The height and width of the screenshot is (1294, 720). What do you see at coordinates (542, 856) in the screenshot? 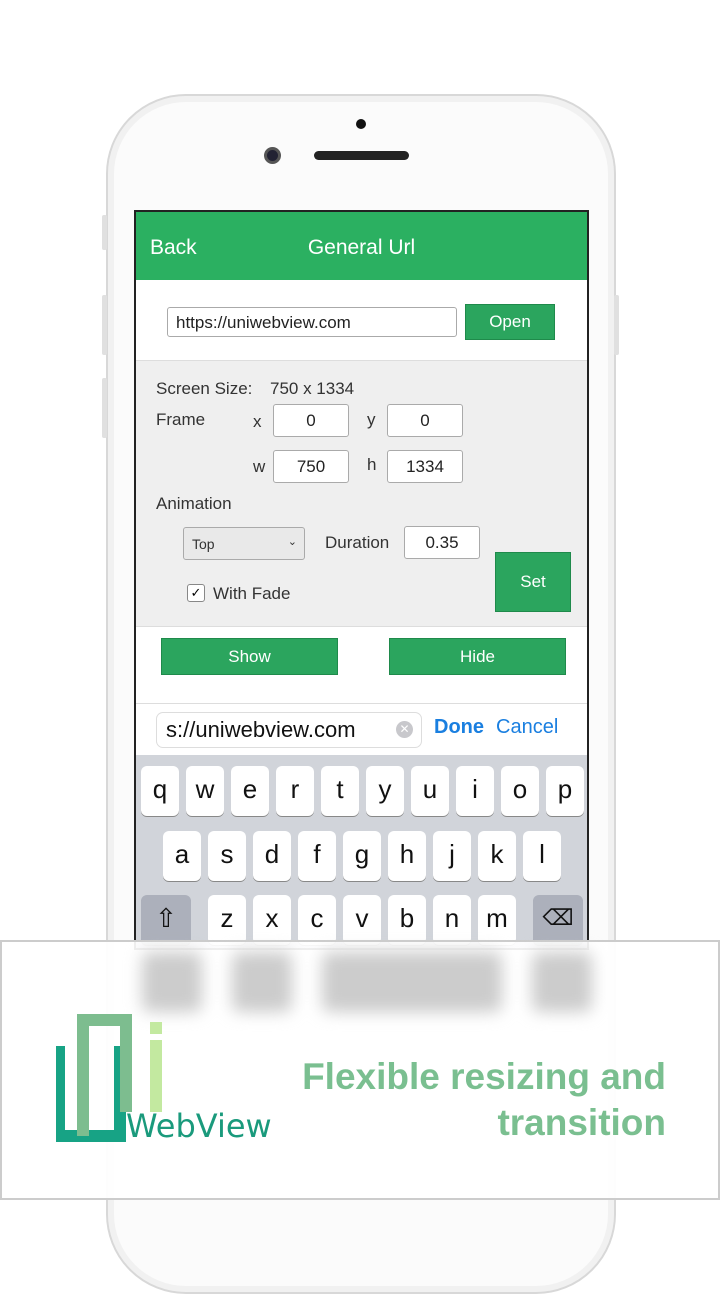
I see `key-l: l` at bounding box center [542, 856].